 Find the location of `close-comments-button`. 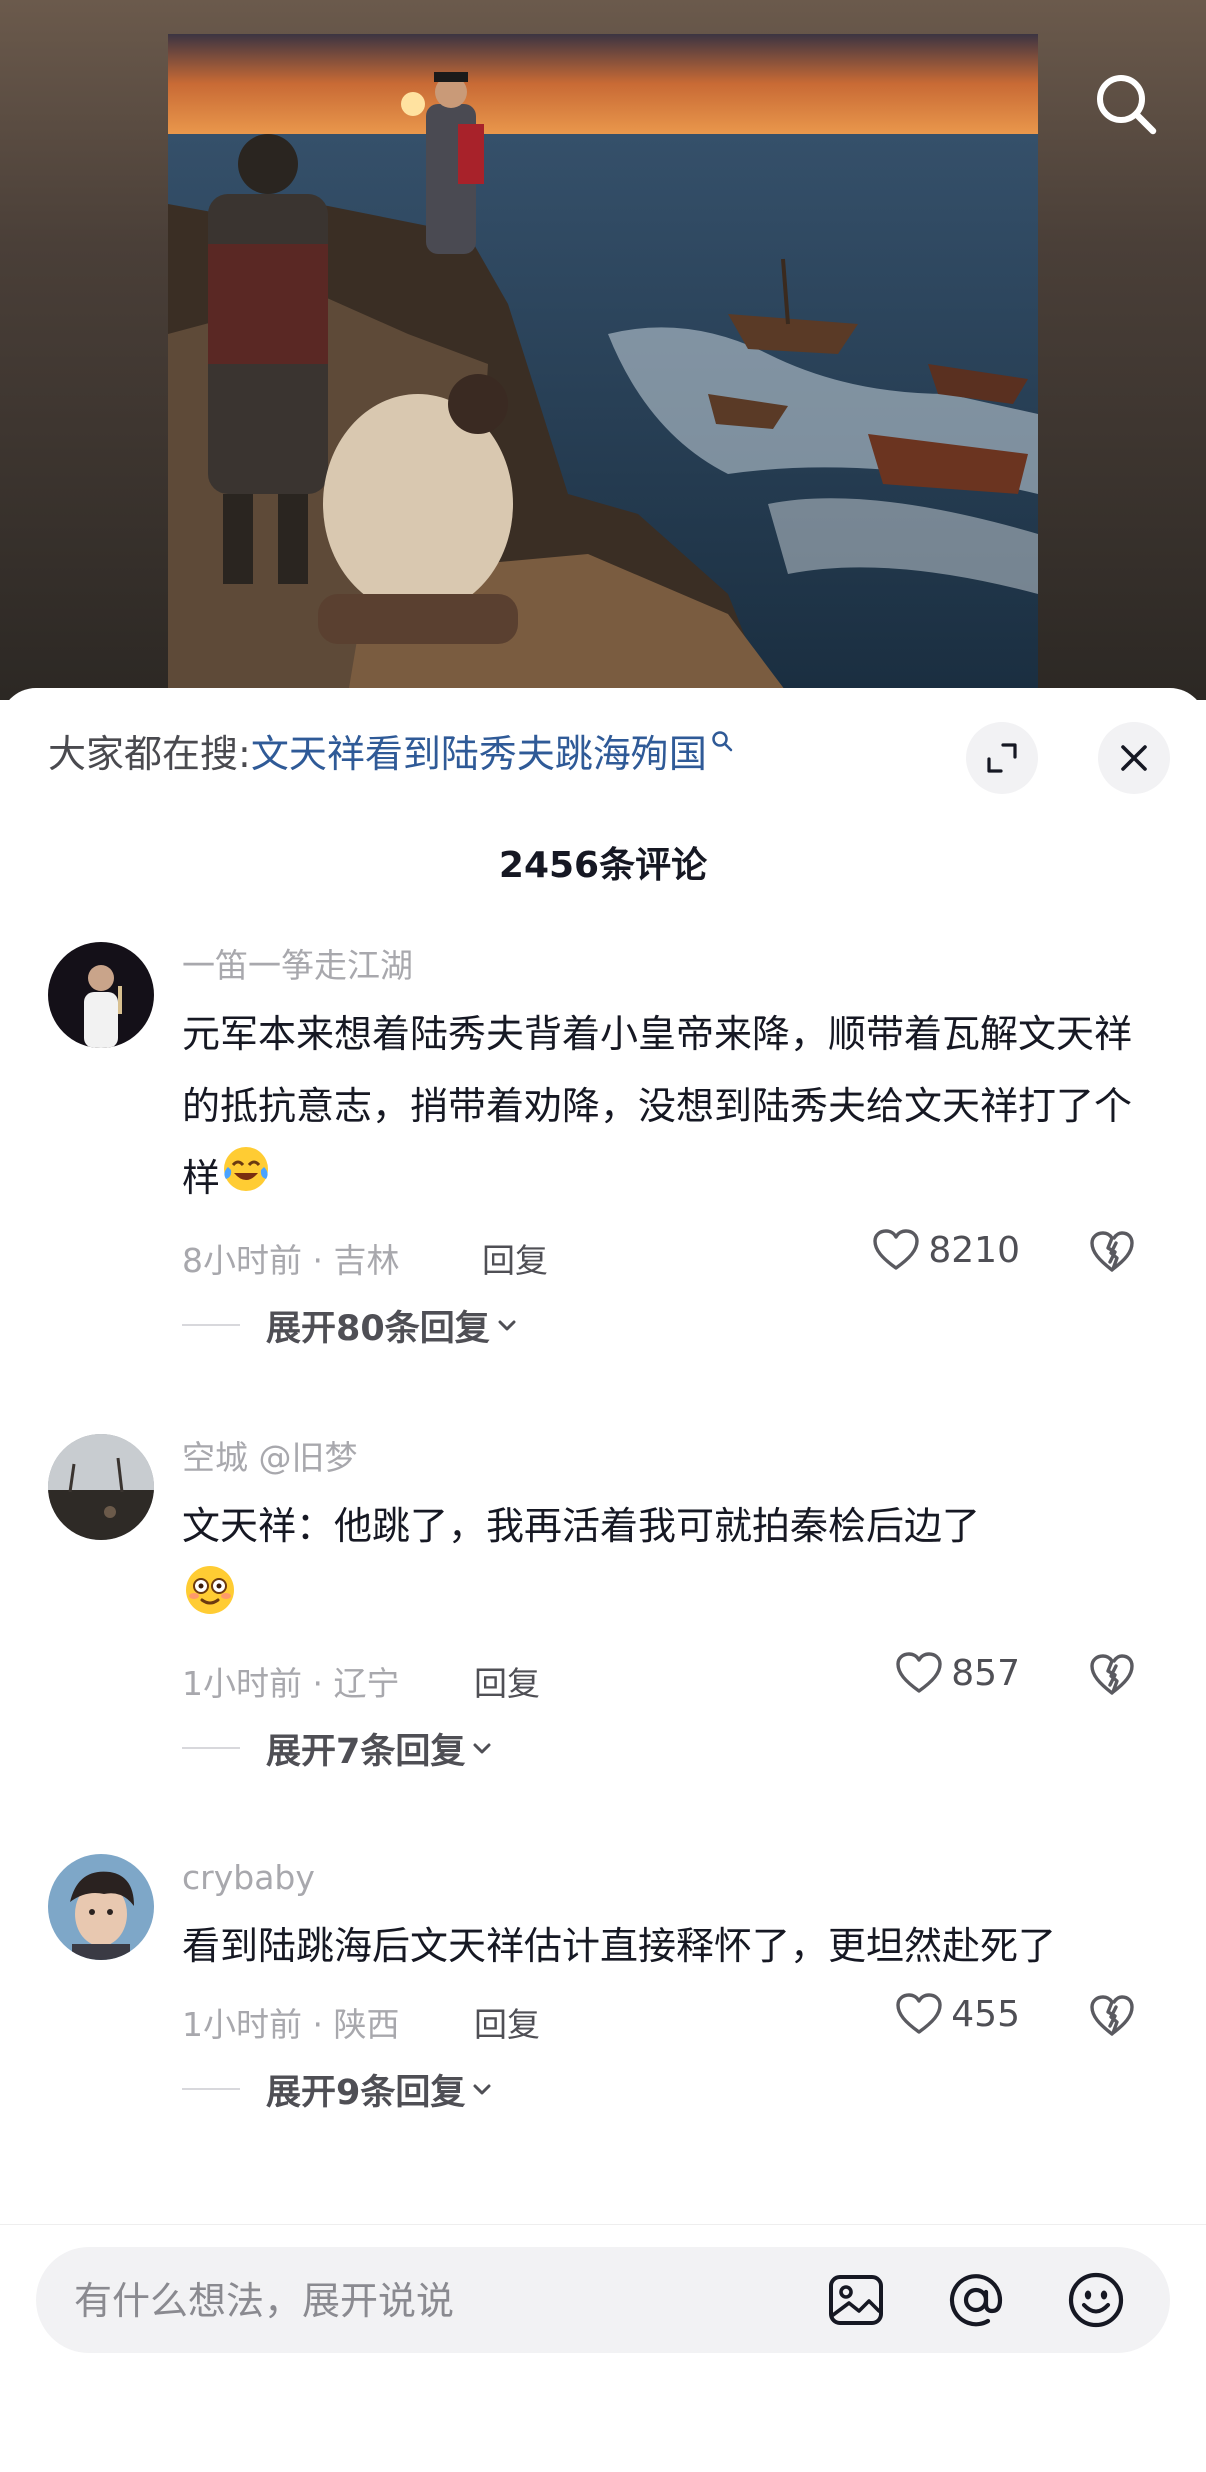

close-comments-button is located at coordinates (1134, 758).